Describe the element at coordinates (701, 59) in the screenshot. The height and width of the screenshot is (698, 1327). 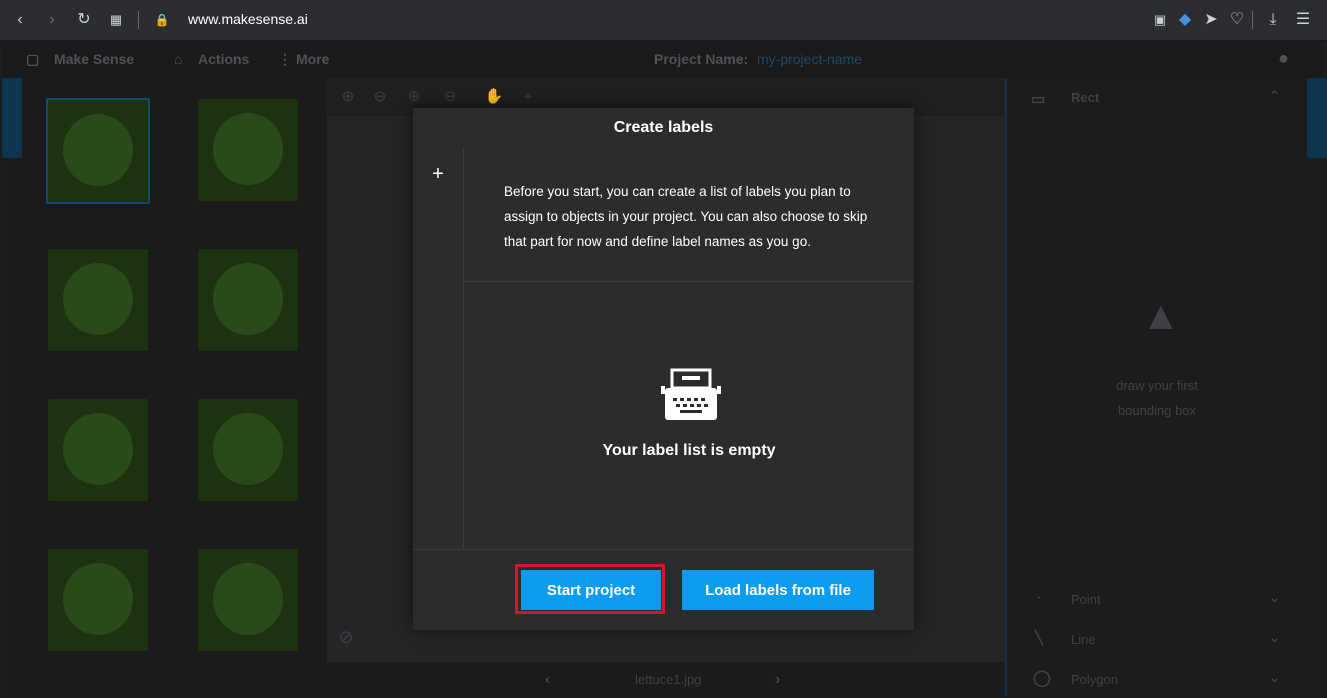
I see `project-name-label: Project Name:` at that location.